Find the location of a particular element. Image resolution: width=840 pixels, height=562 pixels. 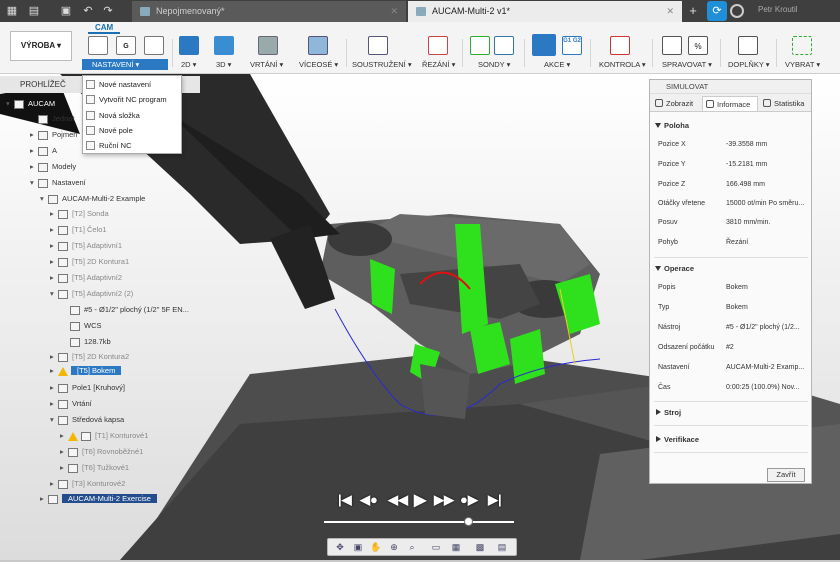

tree-row-wcs: WCS is located at coordinates (86, 325).